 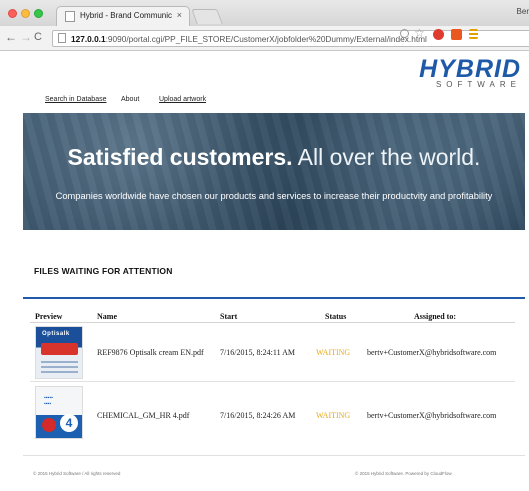 What do you see at coordinates (272, 322) in the screenshot?
I see `table-header-divider` at bounding box center [272, 322].